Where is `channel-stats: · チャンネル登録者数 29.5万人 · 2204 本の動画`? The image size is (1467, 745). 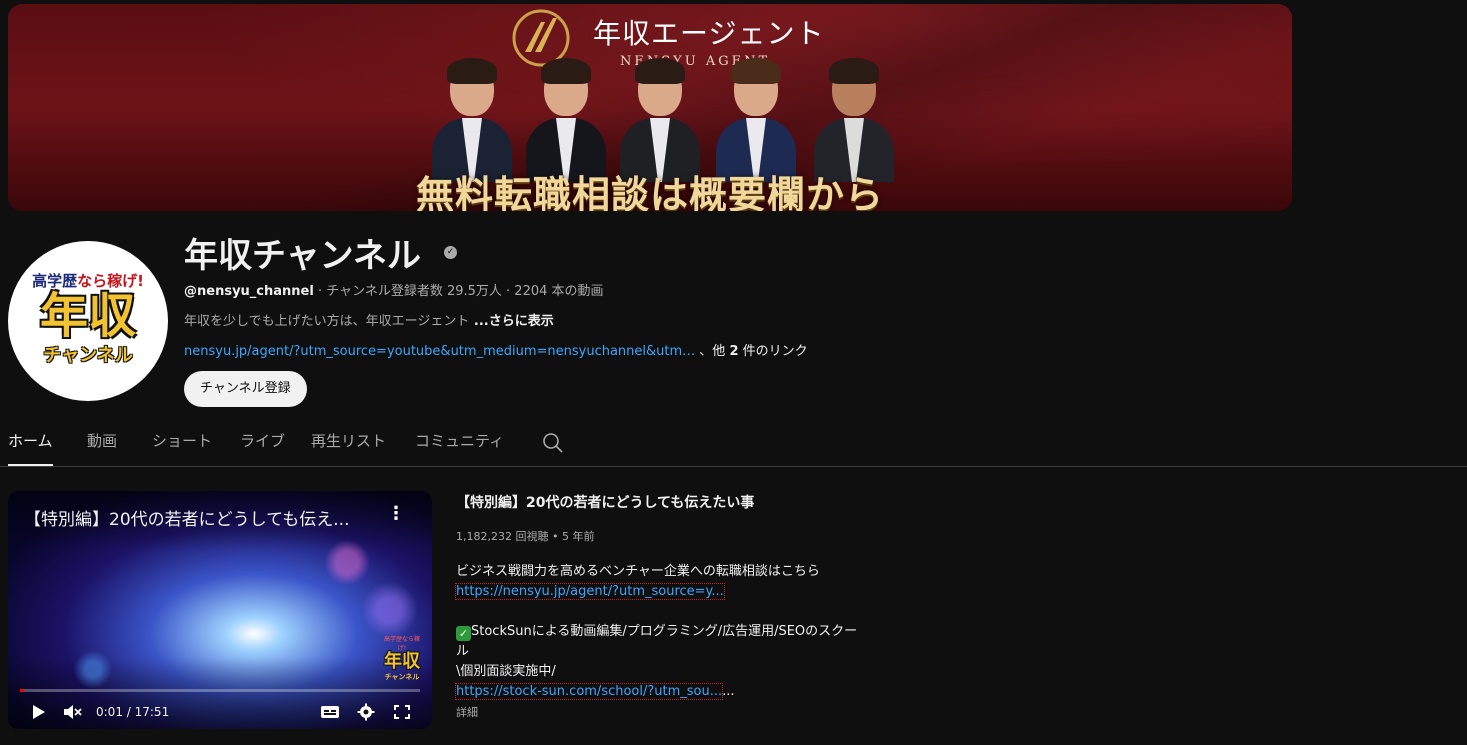
channel-stats: · チャンネル登録者数 29.5万人 · 2204 本の動画 is located at coordinates (458, 291).